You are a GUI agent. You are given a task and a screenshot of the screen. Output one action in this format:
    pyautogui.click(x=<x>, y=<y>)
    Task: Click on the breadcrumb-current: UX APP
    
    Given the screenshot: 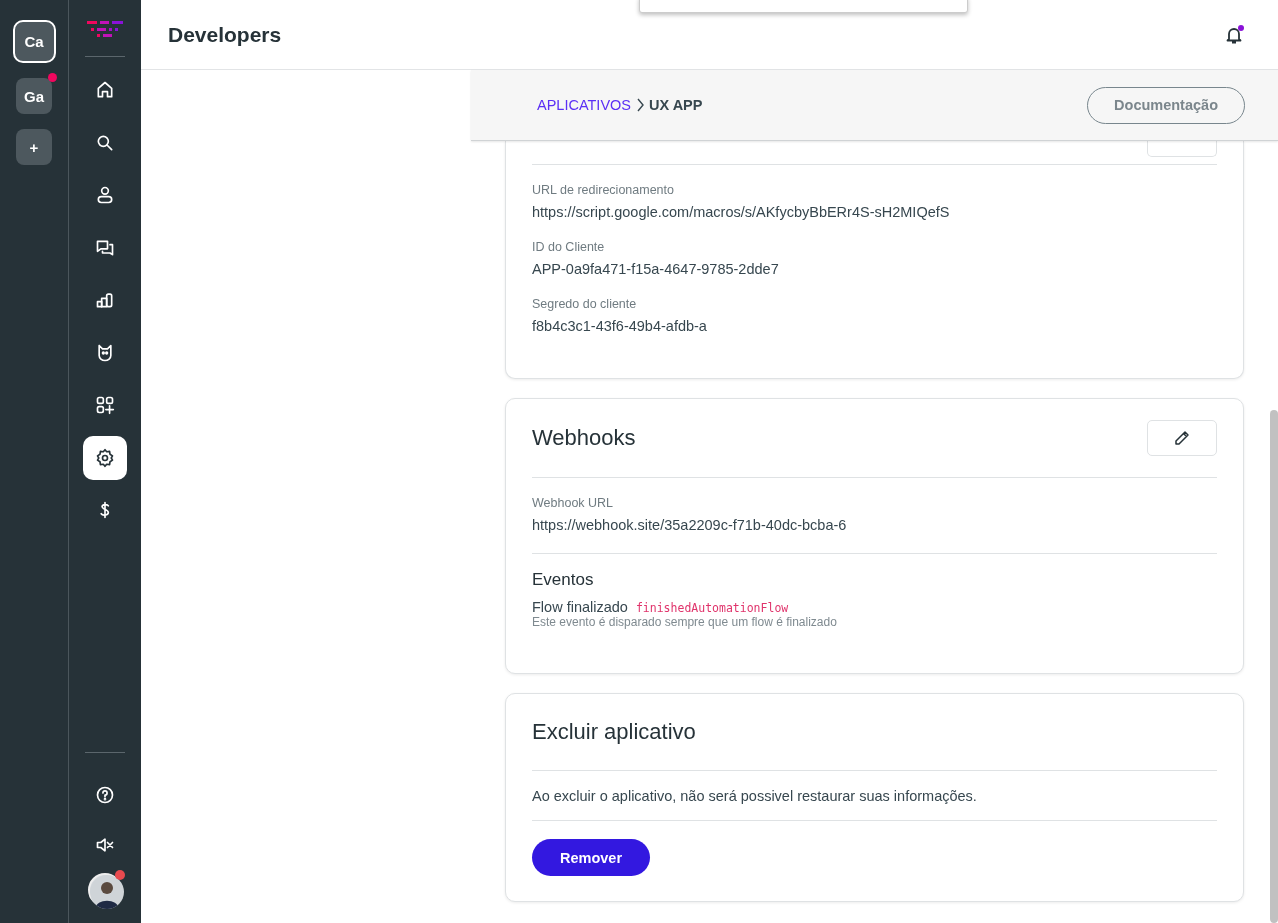 What is the action you would take?
    pyautogui.click(x=676, y=105)
    